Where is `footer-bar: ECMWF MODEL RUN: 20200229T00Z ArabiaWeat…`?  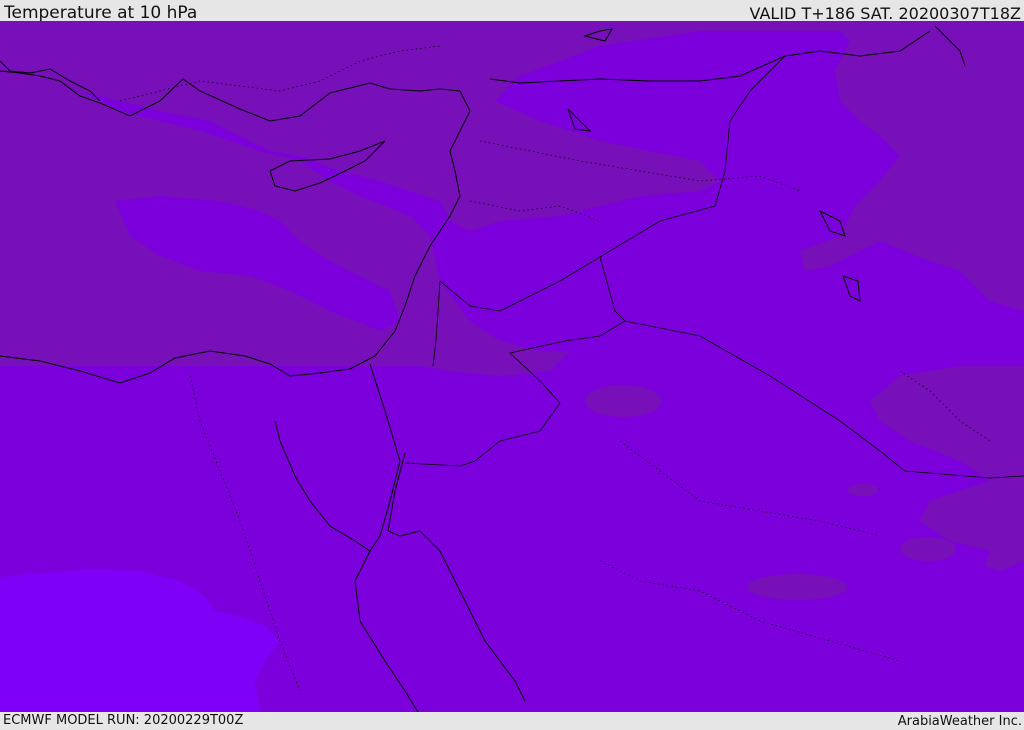 footer-bar: ECMWF MODEL RUN: 20200229T00Z ArabiaWeat… is located at coordinates (512, 720).